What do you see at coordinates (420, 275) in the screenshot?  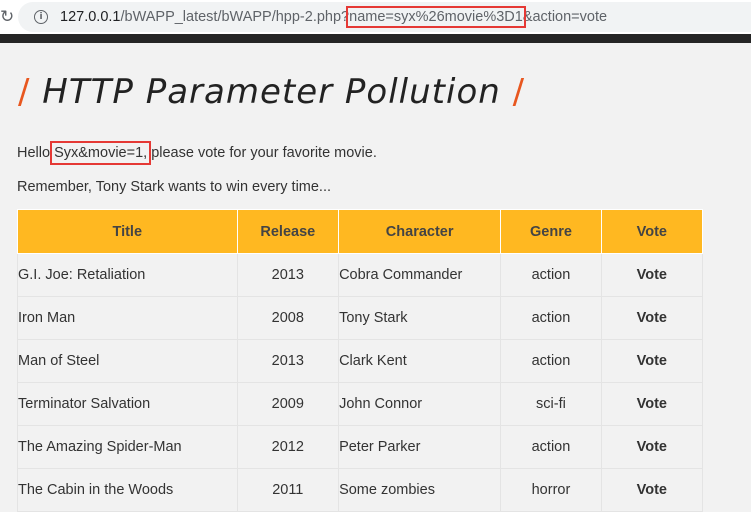 I see `cell-character: Cobra Commander` at bounding box center [420, 275].